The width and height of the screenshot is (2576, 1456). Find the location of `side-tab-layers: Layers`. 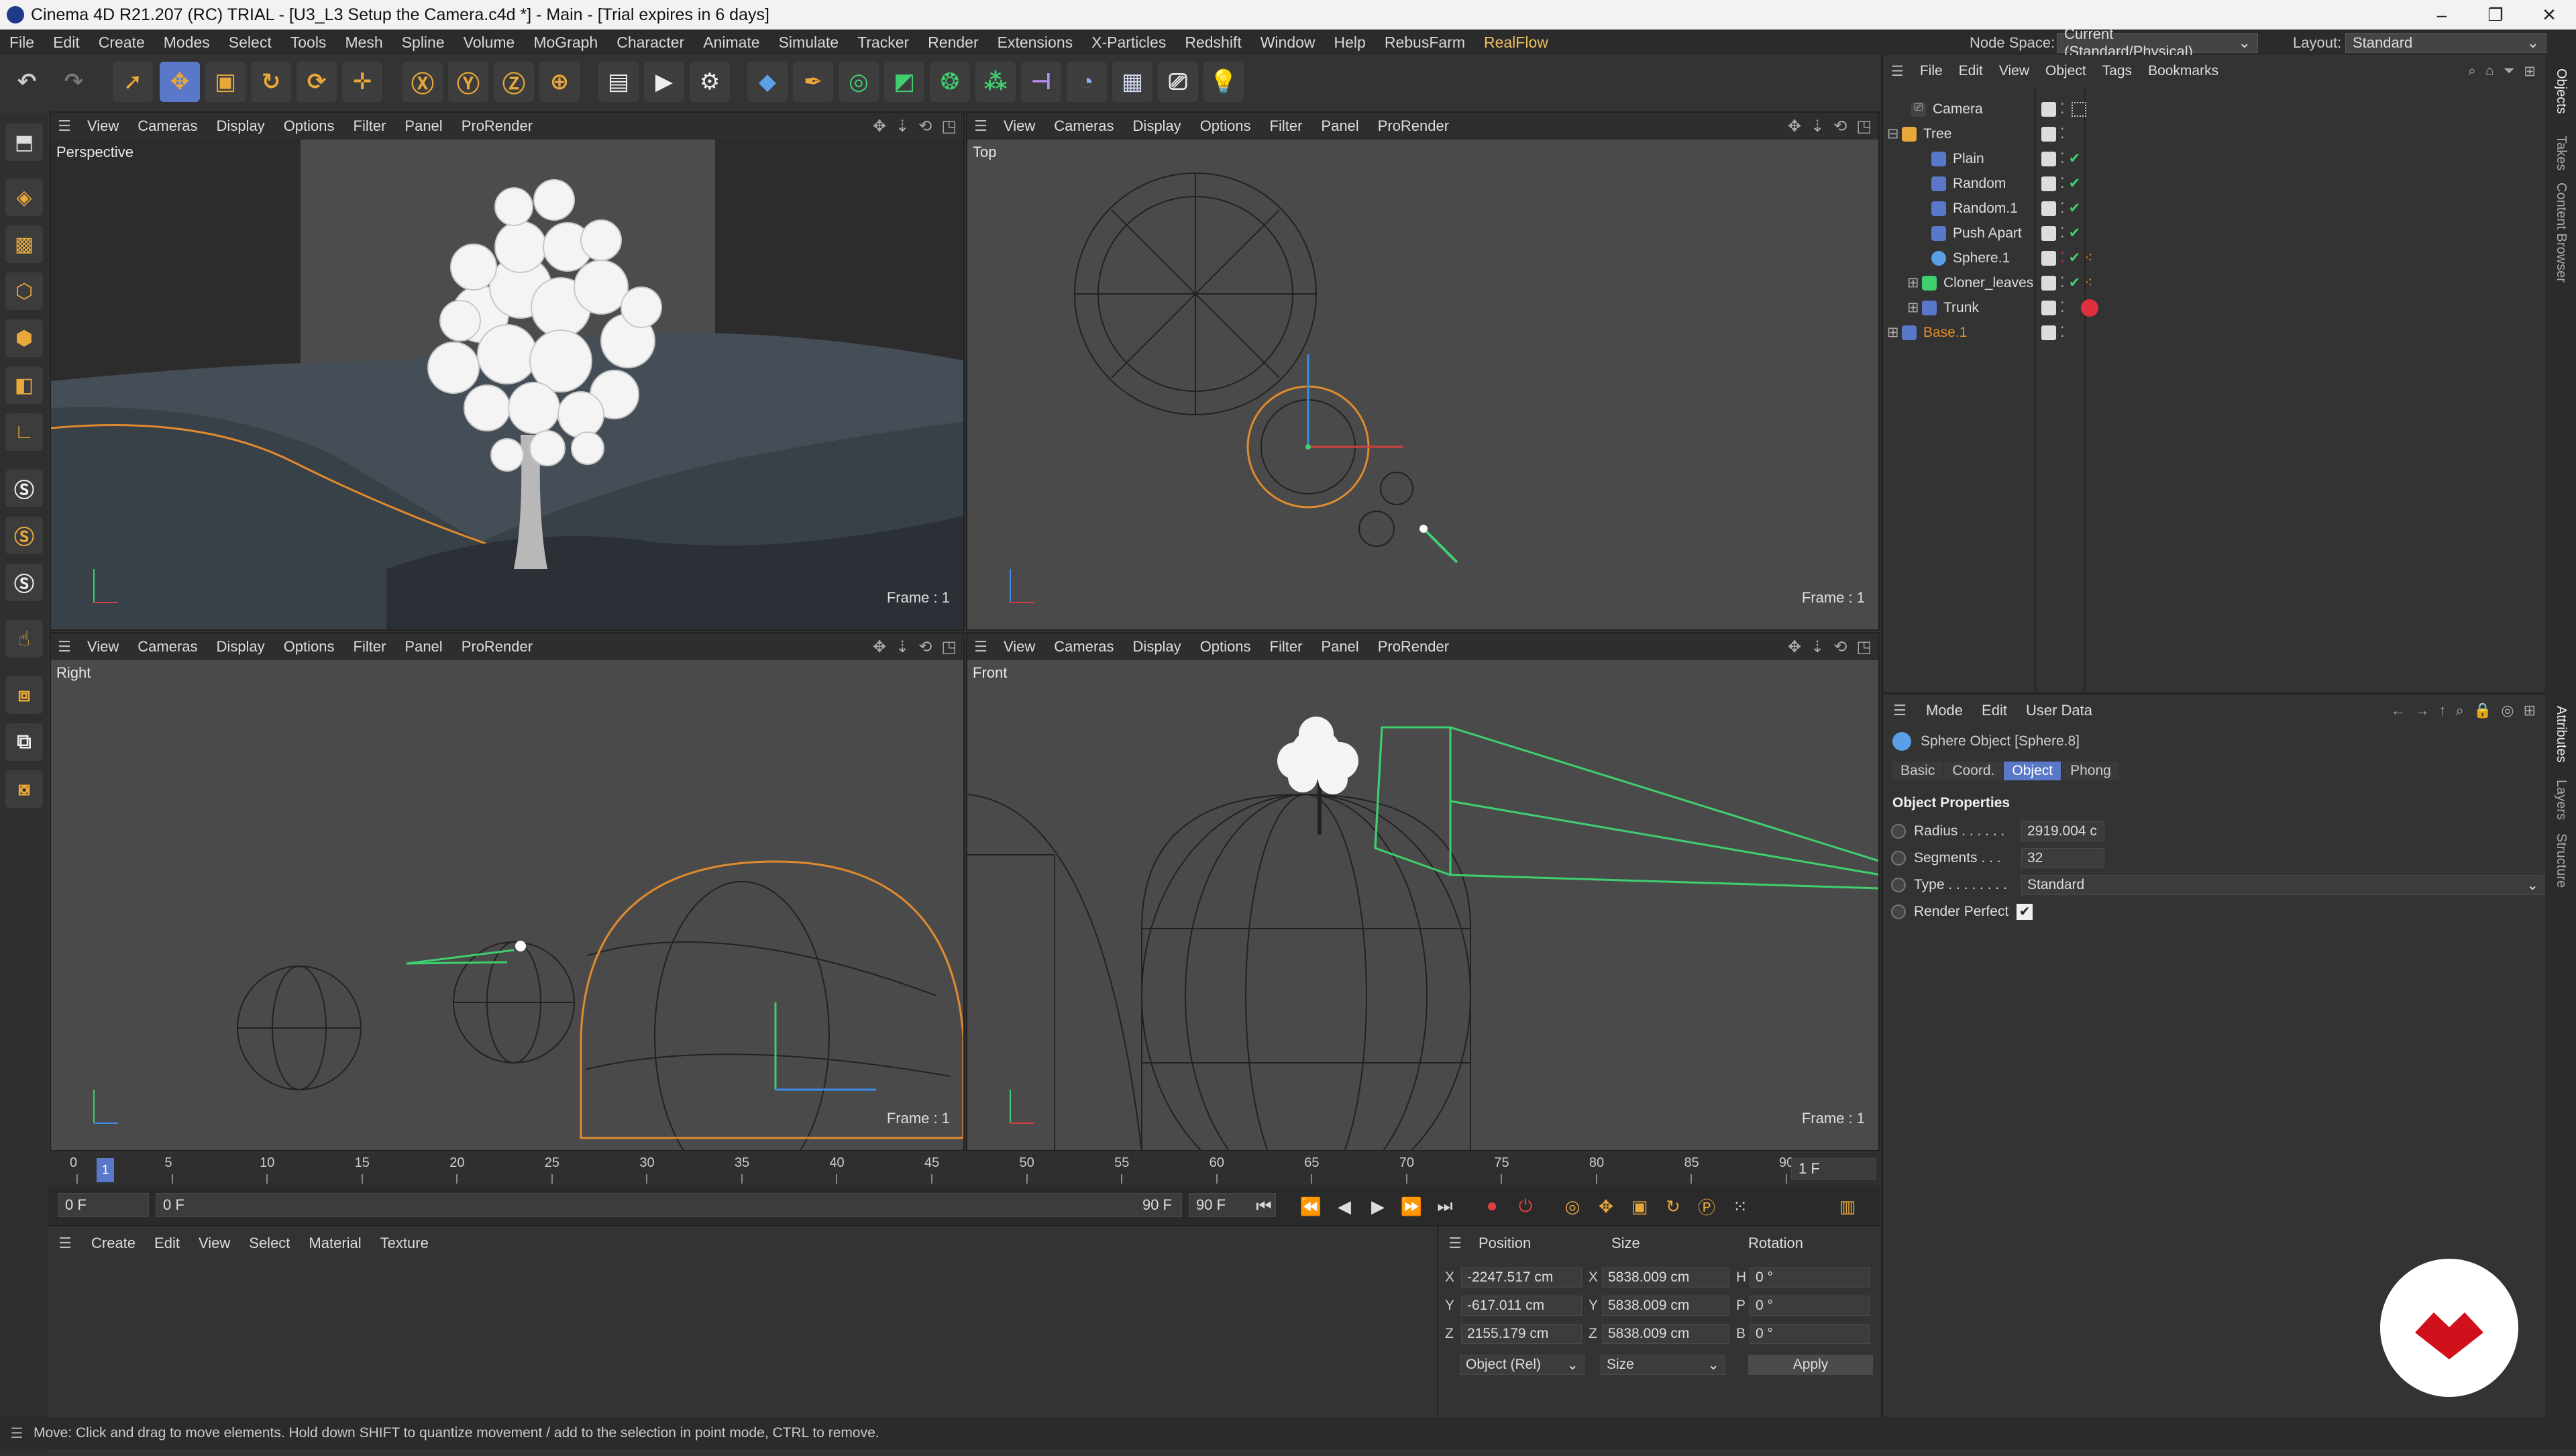

side-tab-layers: Layers is located at coordinates (2561, 800).